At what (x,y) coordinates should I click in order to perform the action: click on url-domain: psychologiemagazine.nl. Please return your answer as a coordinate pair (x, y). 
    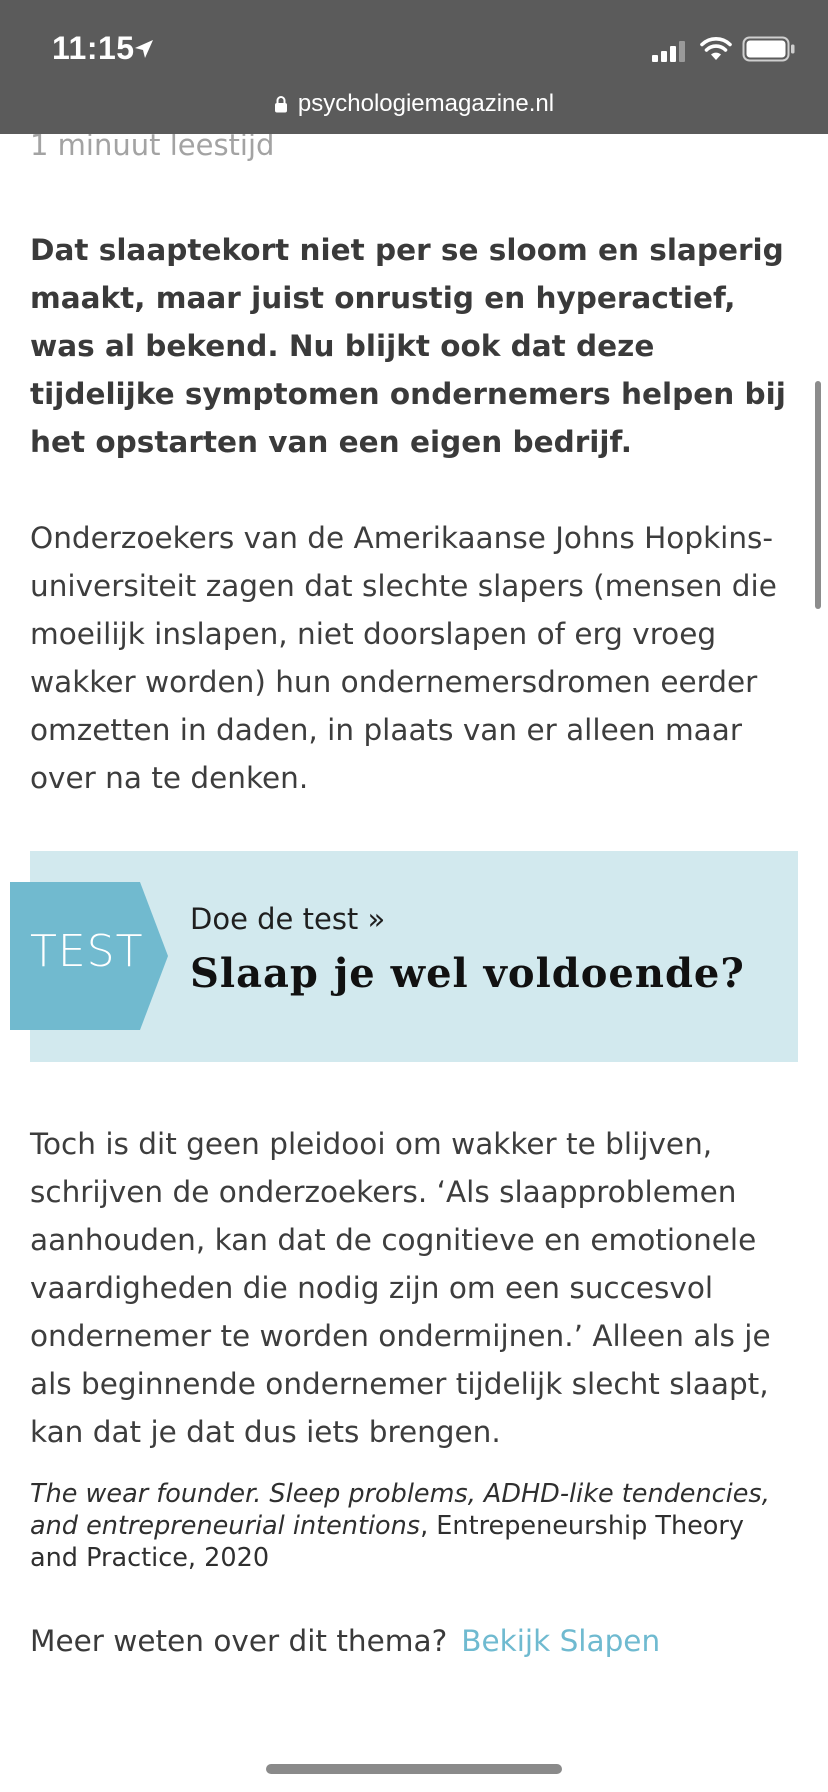
    Looking at the image, I should click on (426, 103).